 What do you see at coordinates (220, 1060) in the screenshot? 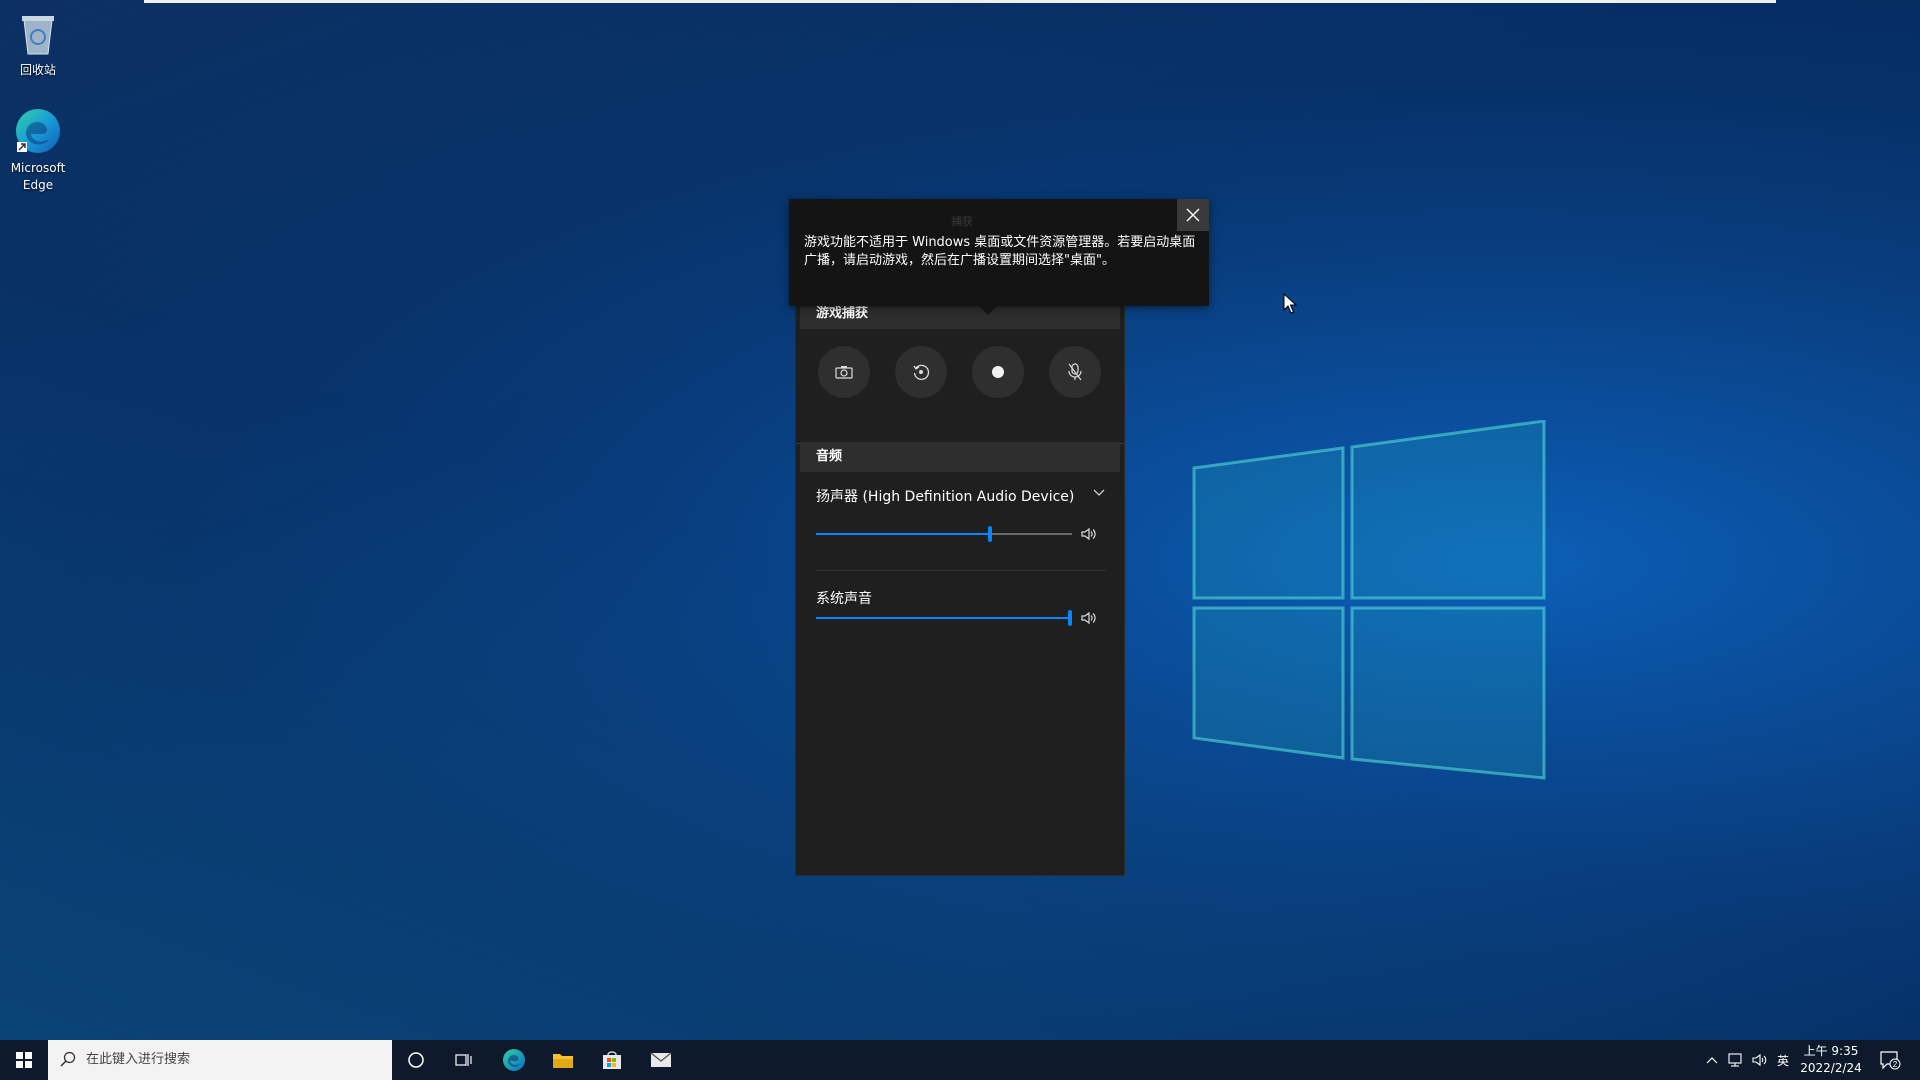
I see `taskbar-search-box: 在此键入进行搜索` at bounding box center [220, 1060].